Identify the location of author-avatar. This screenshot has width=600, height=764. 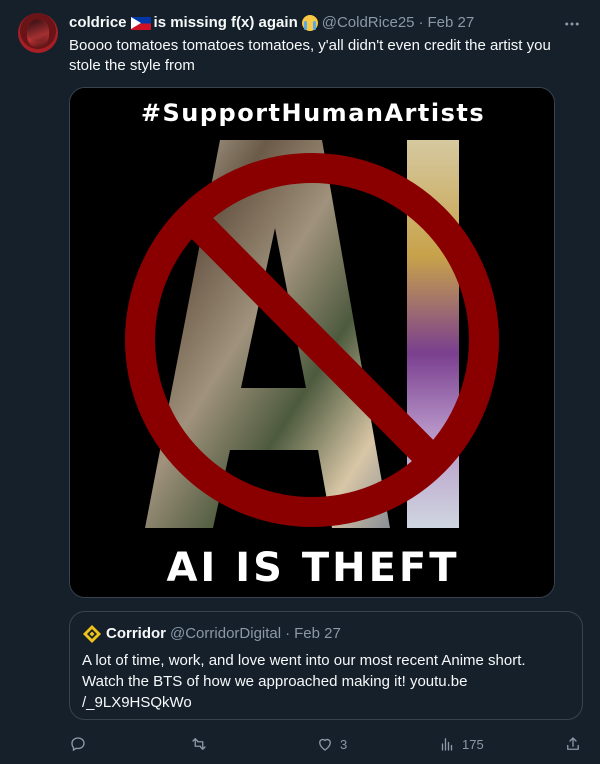
(38, 33).